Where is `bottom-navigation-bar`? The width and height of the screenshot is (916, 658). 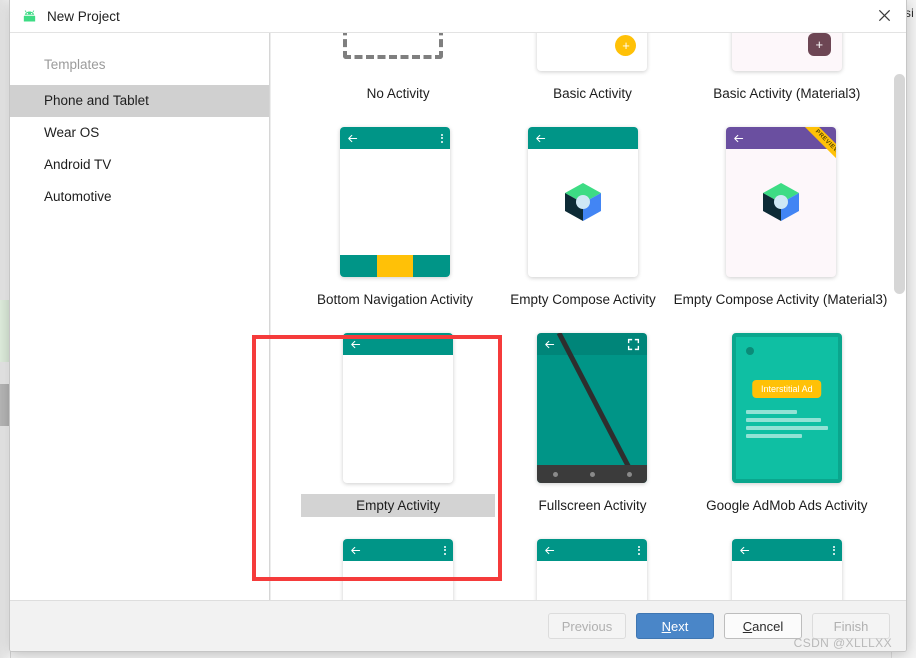
bottom-navigation-bar is located at coordinates (395, 266).